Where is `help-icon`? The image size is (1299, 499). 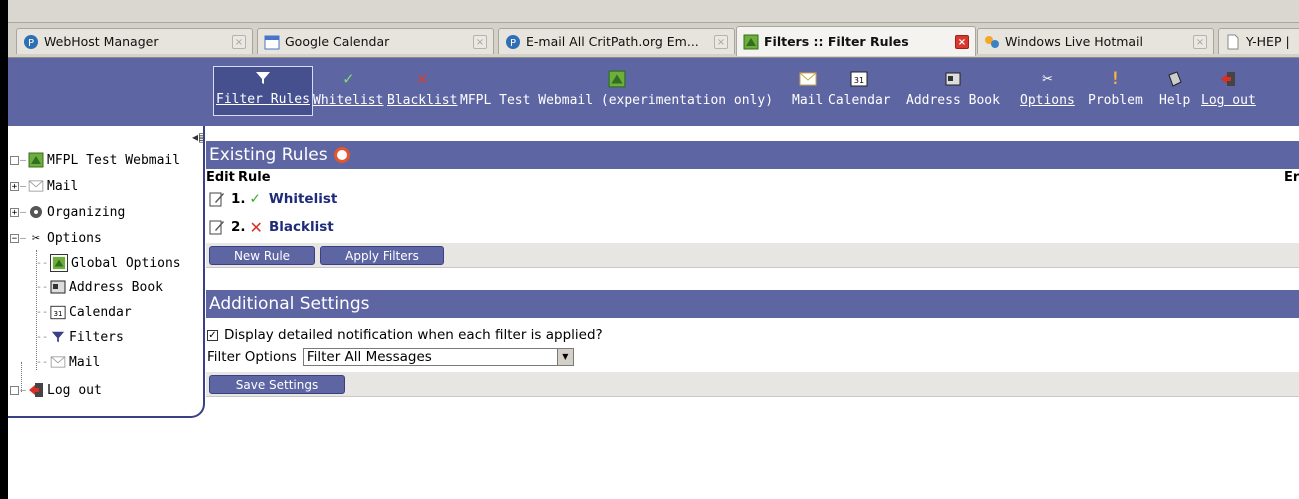 help-icon is located at coordinates (1175, 79).